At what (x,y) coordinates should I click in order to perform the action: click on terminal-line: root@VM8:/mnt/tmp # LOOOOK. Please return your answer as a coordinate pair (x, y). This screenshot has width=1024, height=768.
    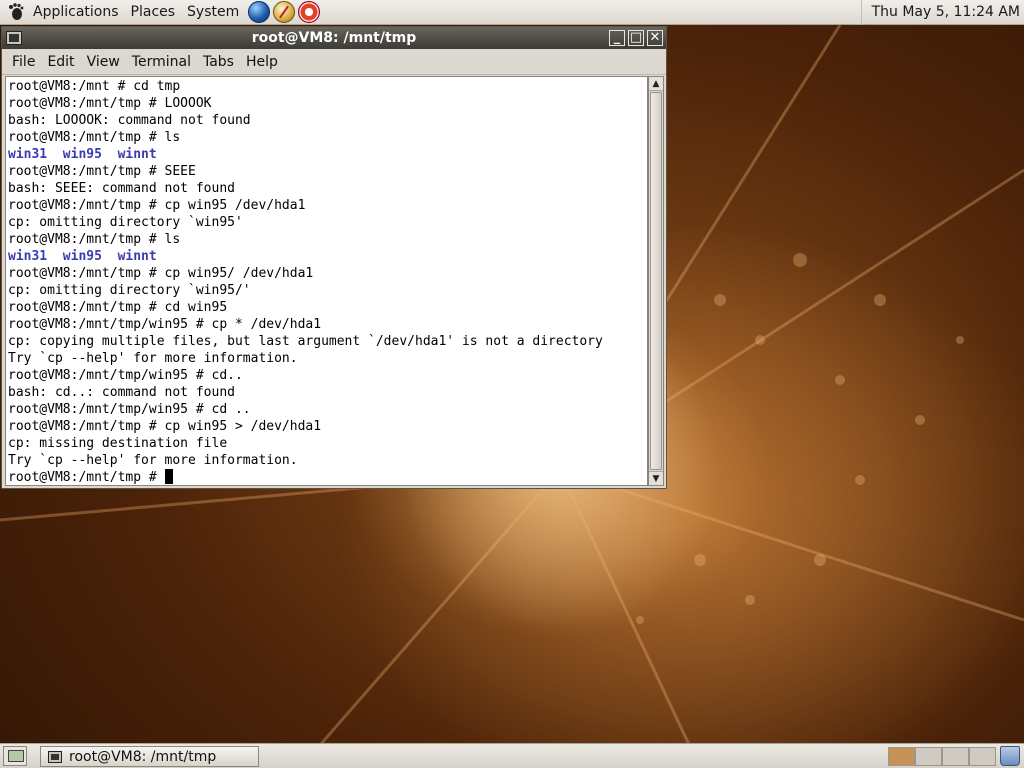
    Looking at the image, I should click on (327, 103).